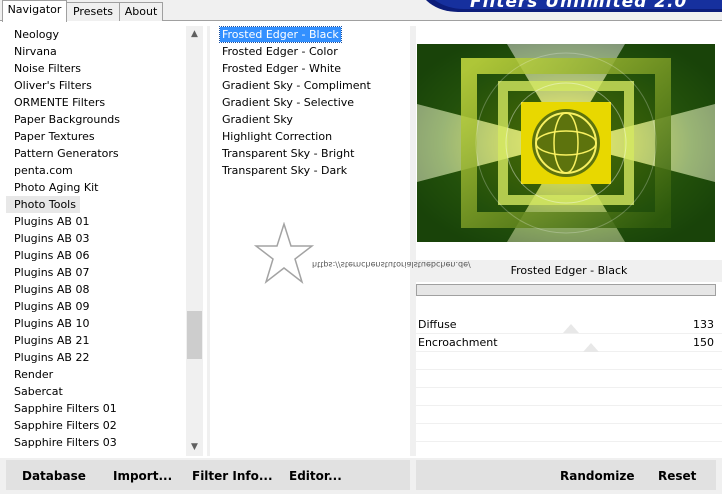 This screenshot has width=722, height=495. Describe the element at coordinates (569, 343) in the screenshot. I see `param-row-encroachment: Encroachment 150` at that location.